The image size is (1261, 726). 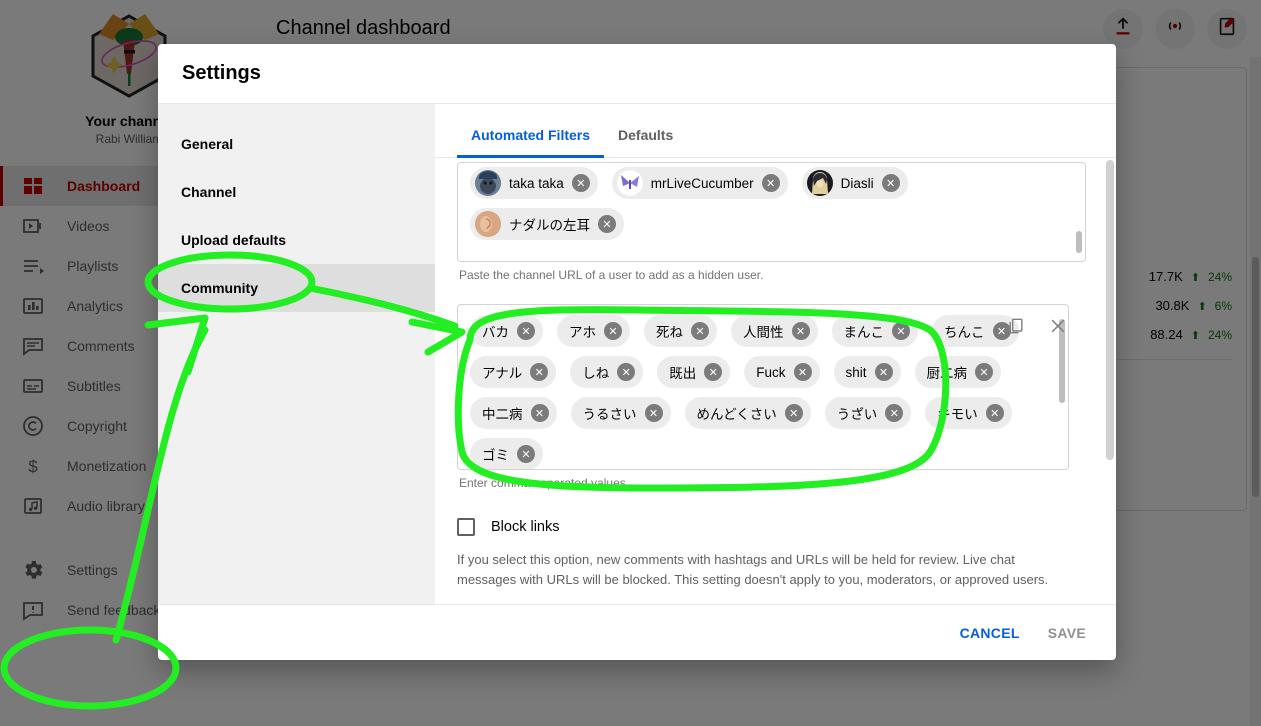 I want to click on blocked-word-chip: 既出 ✕, so click(x=694, y=372).